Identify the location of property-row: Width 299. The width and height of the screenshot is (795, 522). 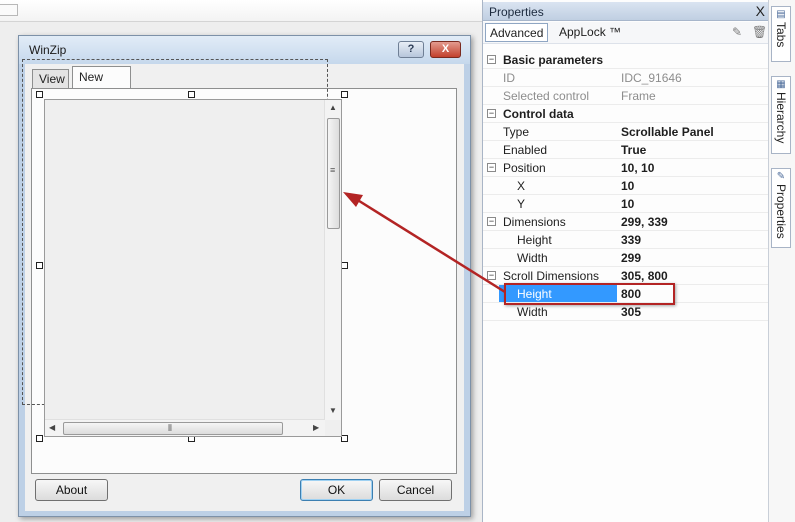
(626, 258).